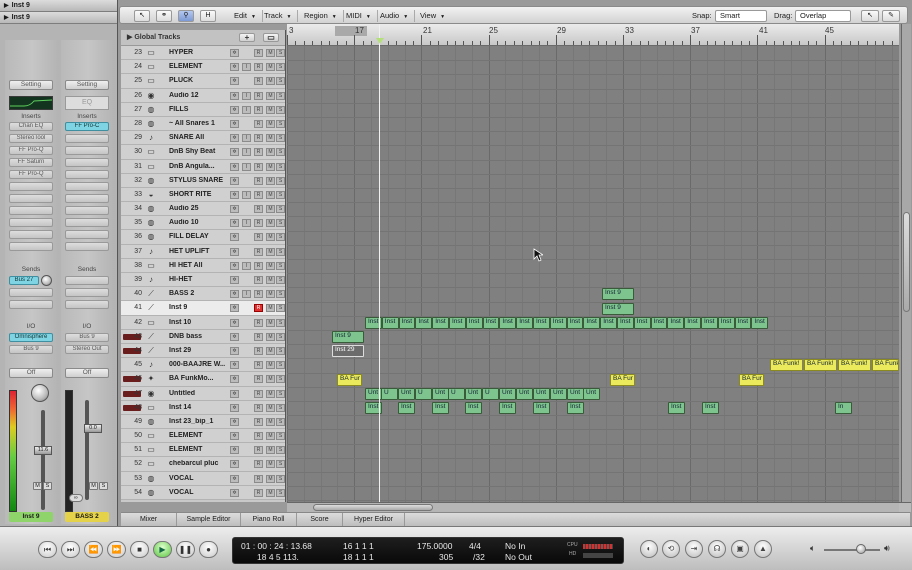 The height and width of the screenshot is (570, 912). Describe the element at coordinates (31, 304) in the screenshot. I see `send-slot-empty` at that location.